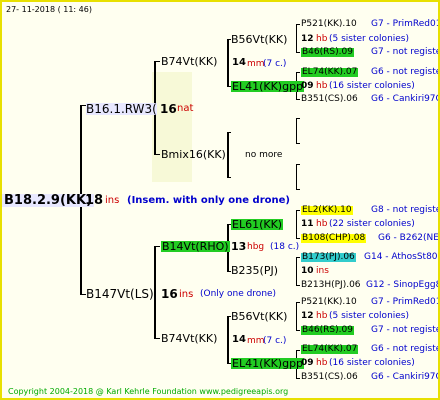  What do you see at coordinates (189, 61) in the screenshot?
I see `b74top-node: B74Vt(KK)` at bounding box center [189, 61].